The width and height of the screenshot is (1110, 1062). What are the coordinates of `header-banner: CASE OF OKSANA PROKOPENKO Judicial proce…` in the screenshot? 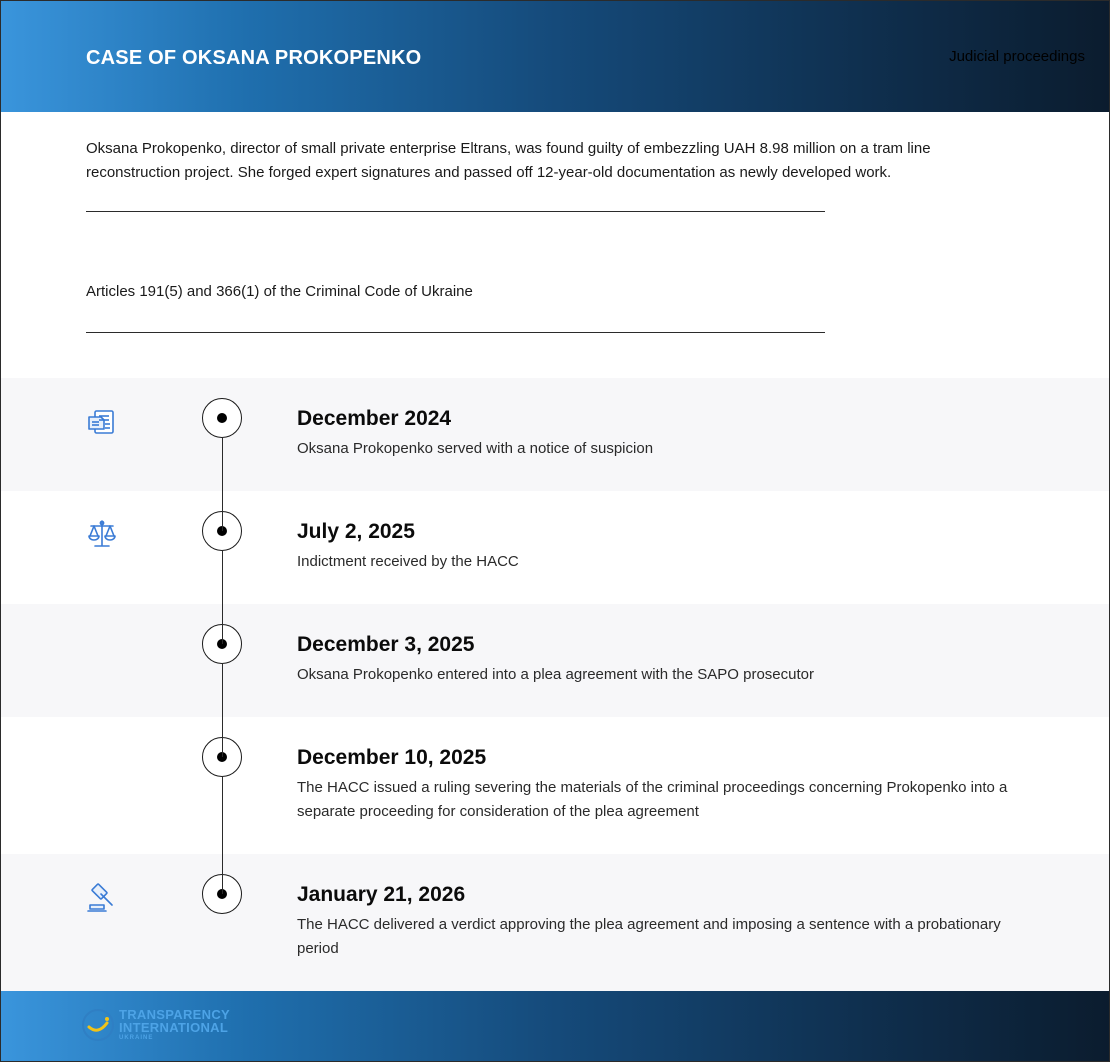 It's located at (555, 56).